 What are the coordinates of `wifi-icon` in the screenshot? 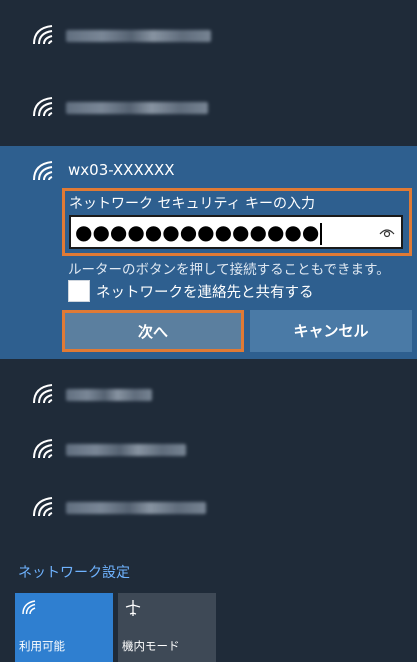 It's located at (29, 607).